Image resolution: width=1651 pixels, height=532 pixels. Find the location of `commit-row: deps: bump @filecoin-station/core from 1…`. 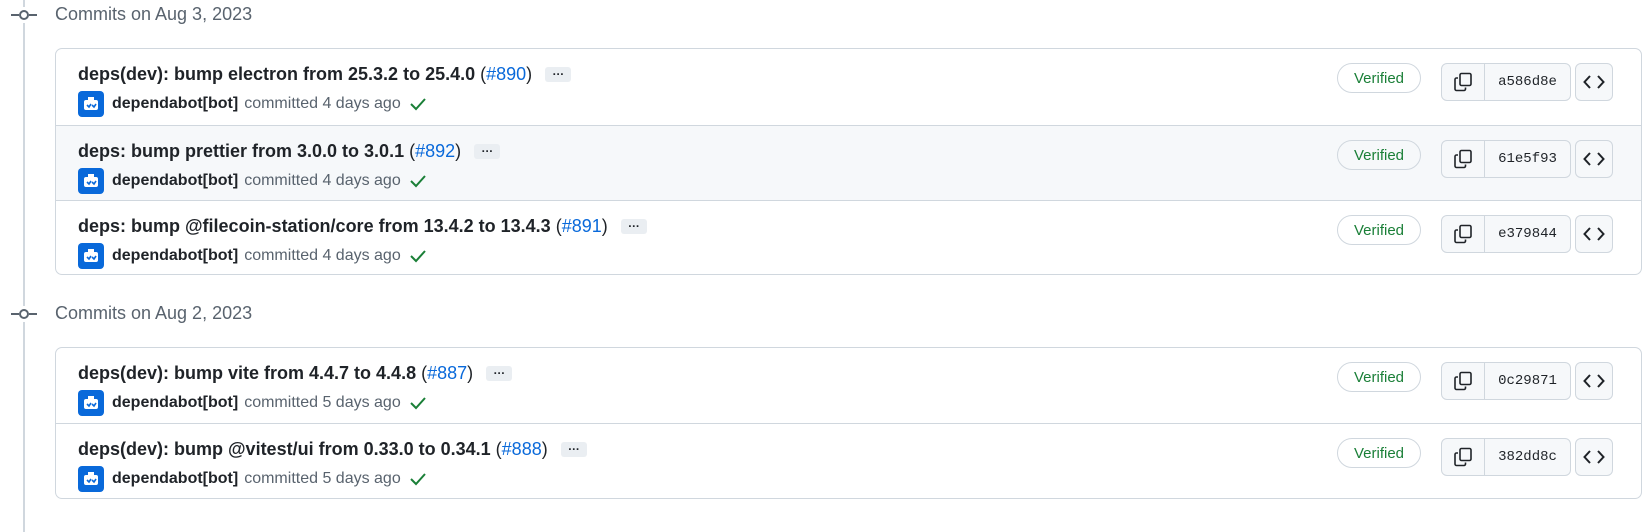

commit-row: deps: bump @filecoin-station/core from 1… is located at coordinates (848, 237).